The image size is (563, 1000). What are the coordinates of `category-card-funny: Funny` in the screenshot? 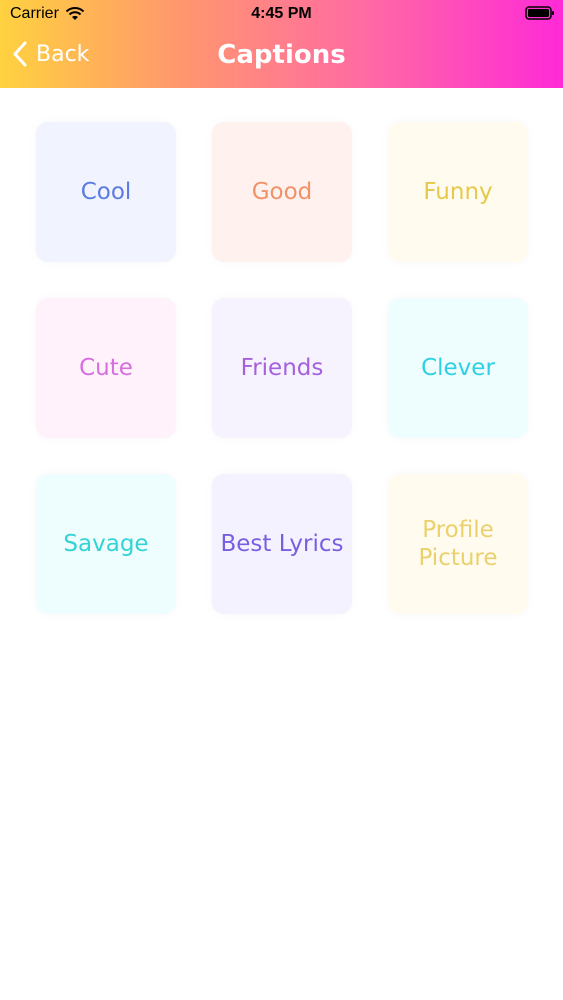 It's located at (458, 192).